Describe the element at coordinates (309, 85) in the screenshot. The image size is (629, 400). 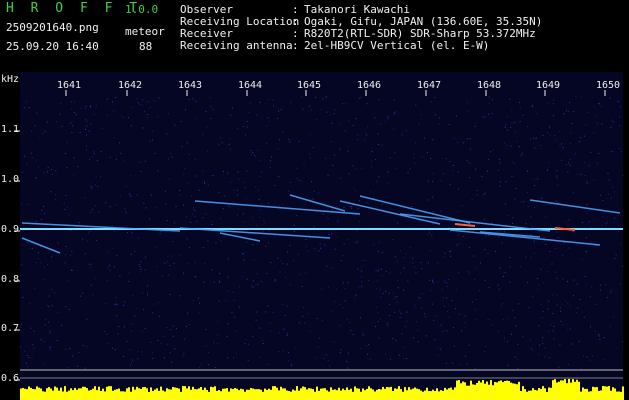
I see `x-tick-1645: 1645` at that location.